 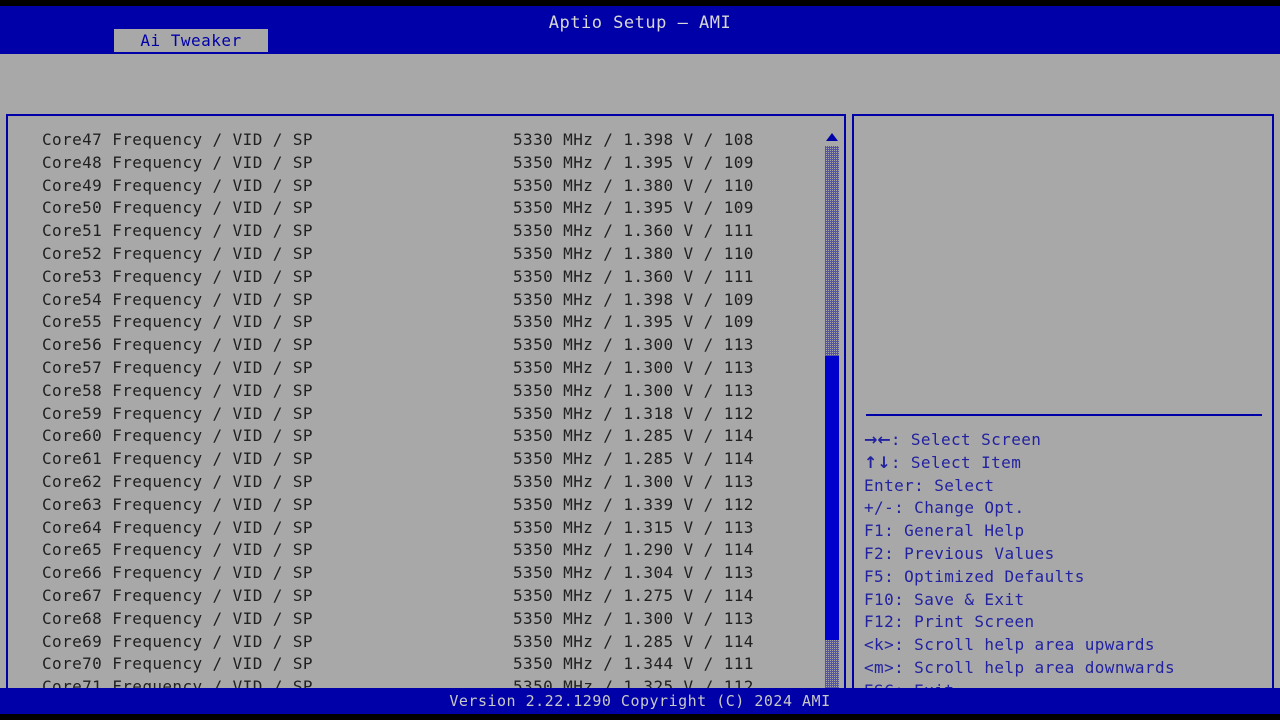 I want to click on help-line: F5: Optimized Defaults, so click(x=1066, y=577).